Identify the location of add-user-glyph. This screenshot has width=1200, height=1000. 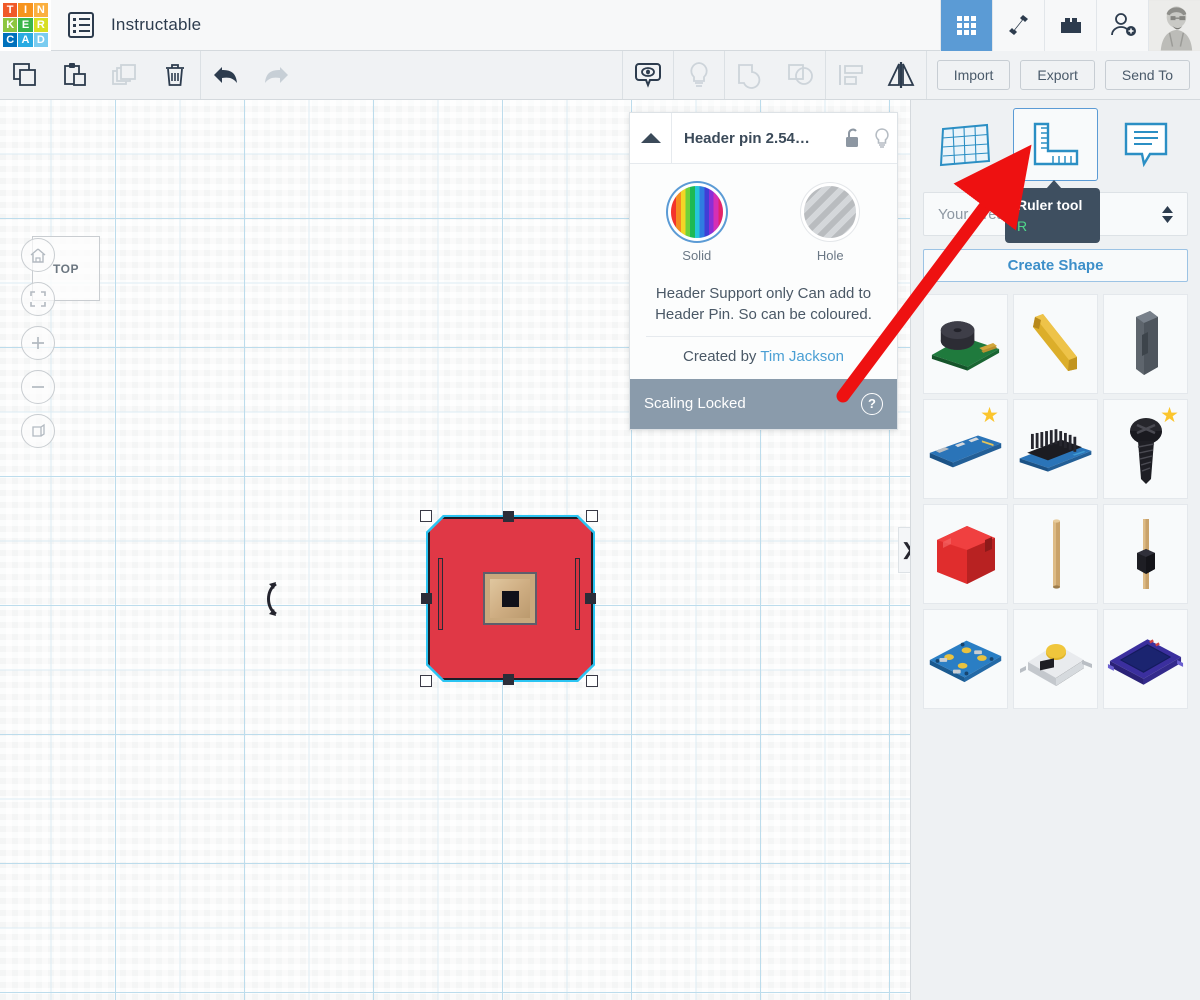
(1123, 24).